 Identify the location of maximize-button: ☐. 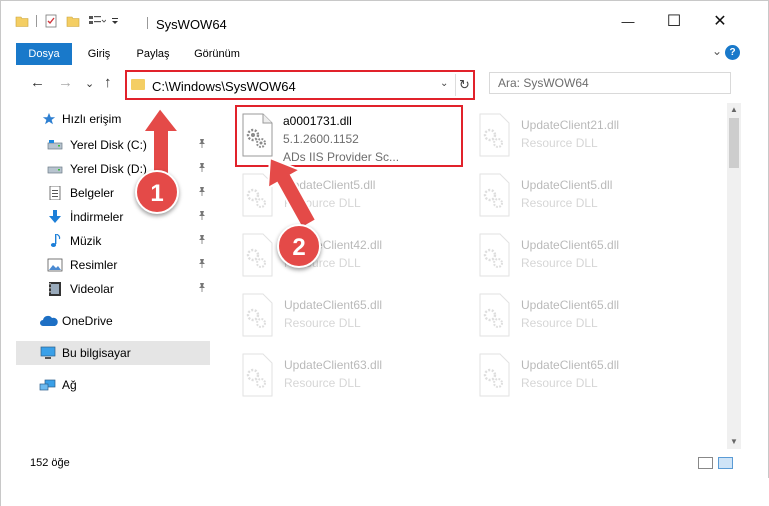
(674, 21).